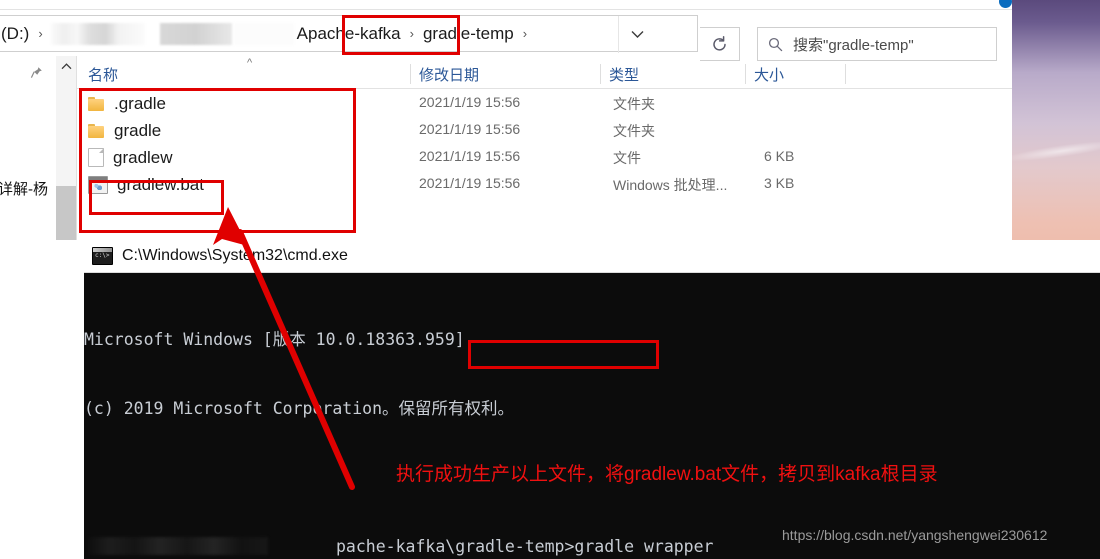 The image size is (1100, 559). I want to click on search-icon, so click(775, 44).